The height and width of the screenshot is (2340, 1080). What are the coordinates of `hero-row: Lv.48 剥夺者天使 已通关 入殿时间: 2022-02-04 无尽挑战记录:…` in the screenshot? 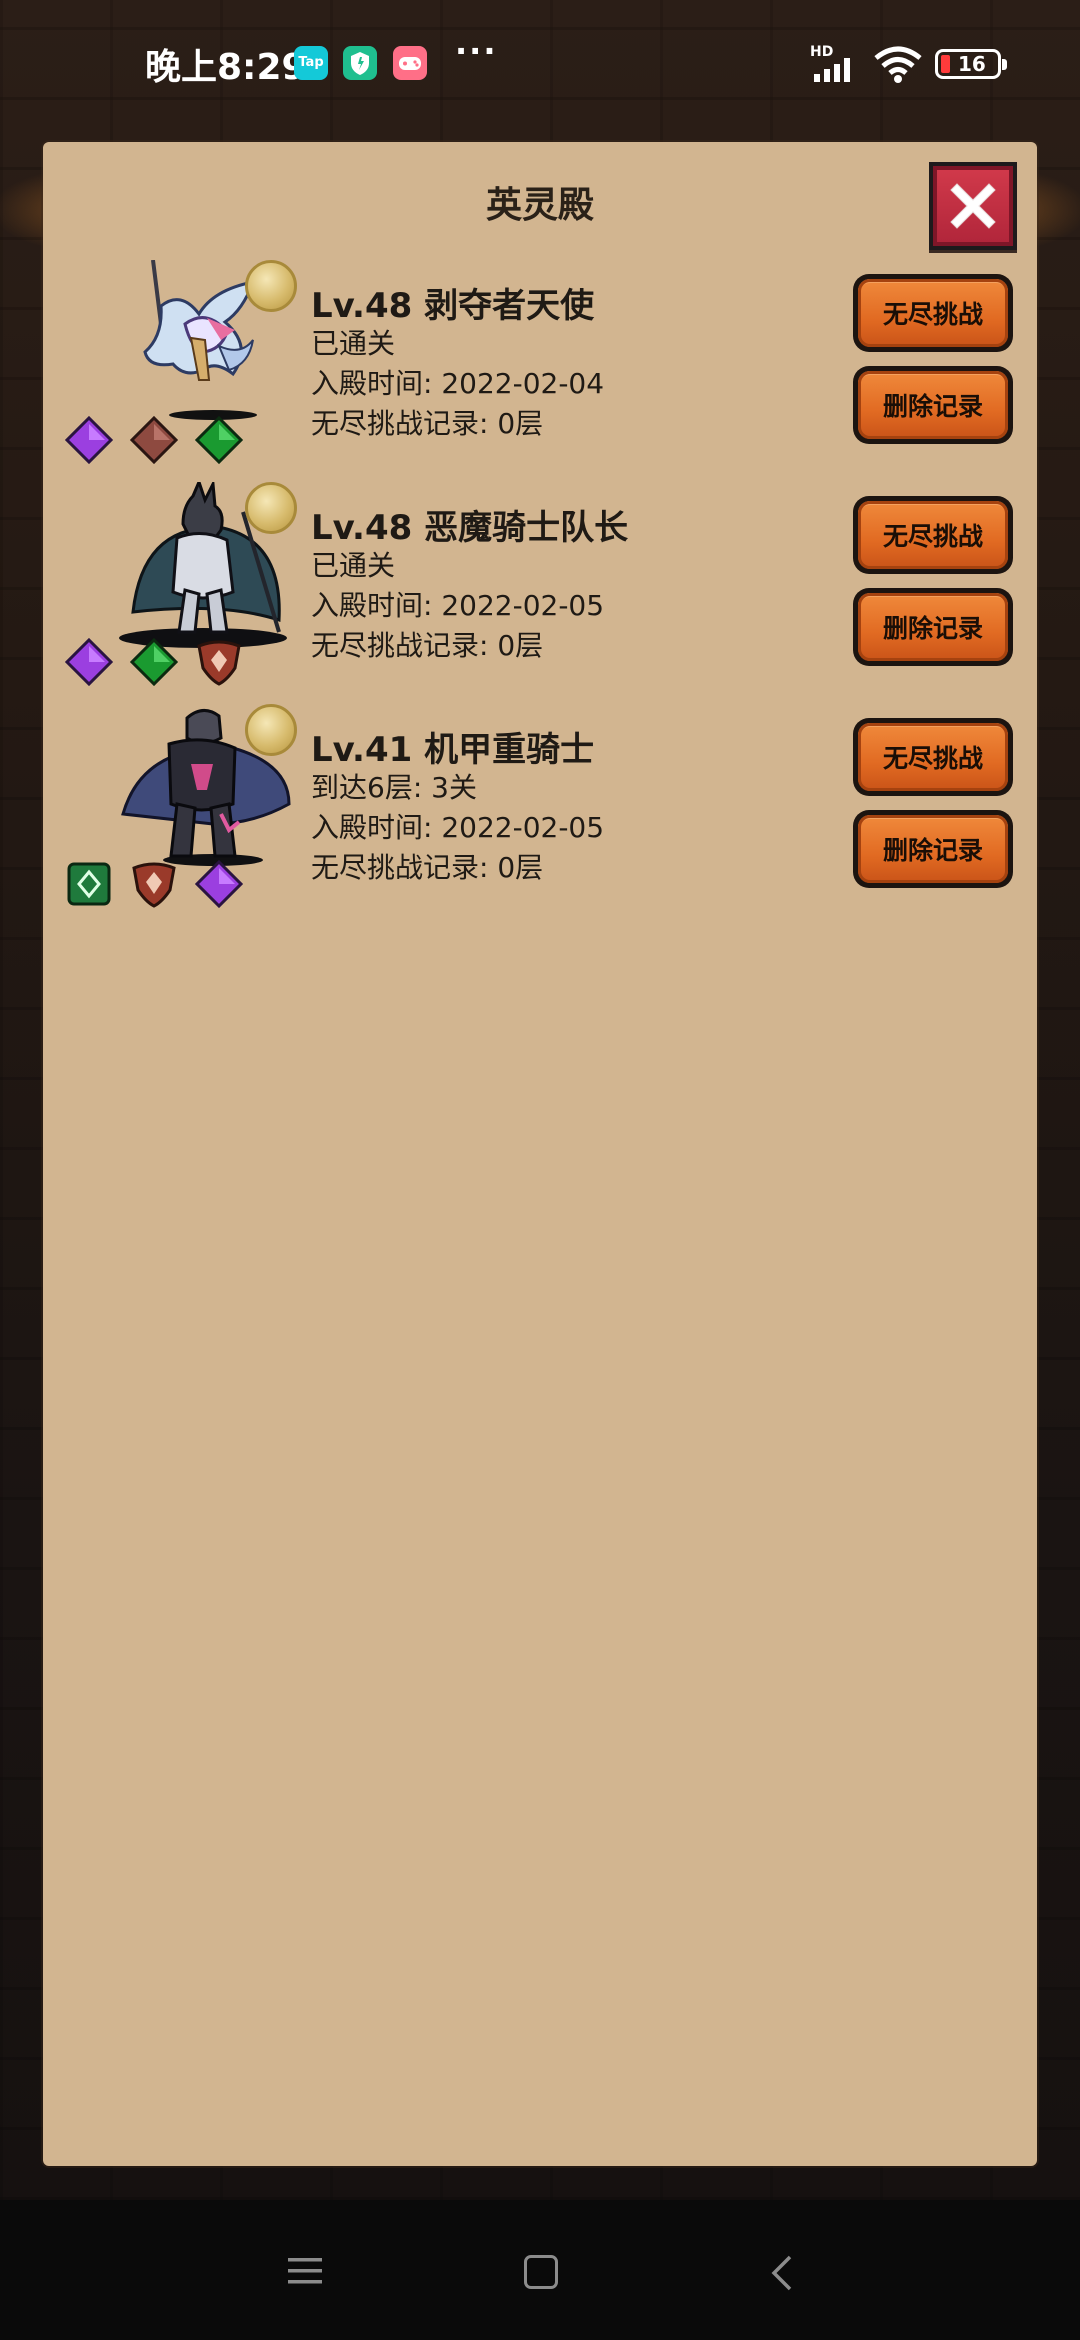 It's located at (540, 371).